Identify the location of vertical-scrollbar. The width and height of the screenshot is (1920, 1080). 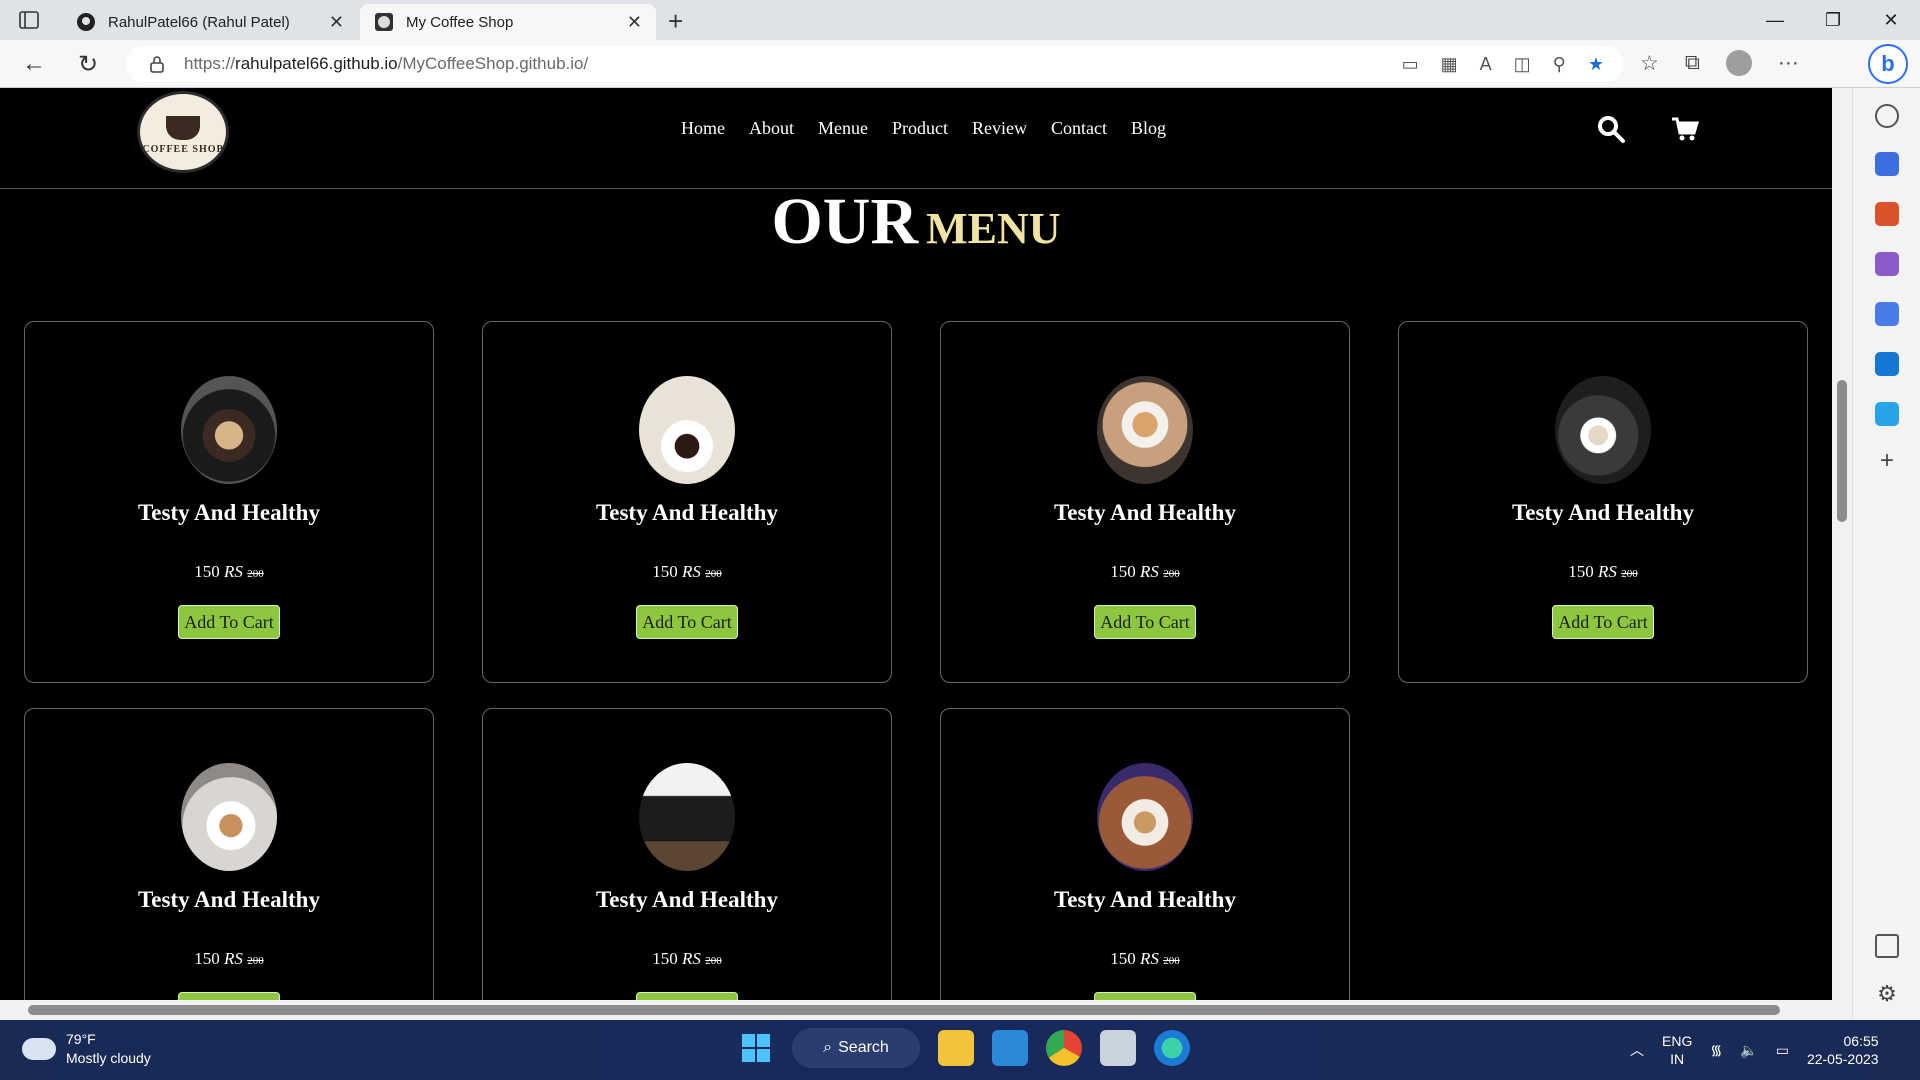
(1842, 544).